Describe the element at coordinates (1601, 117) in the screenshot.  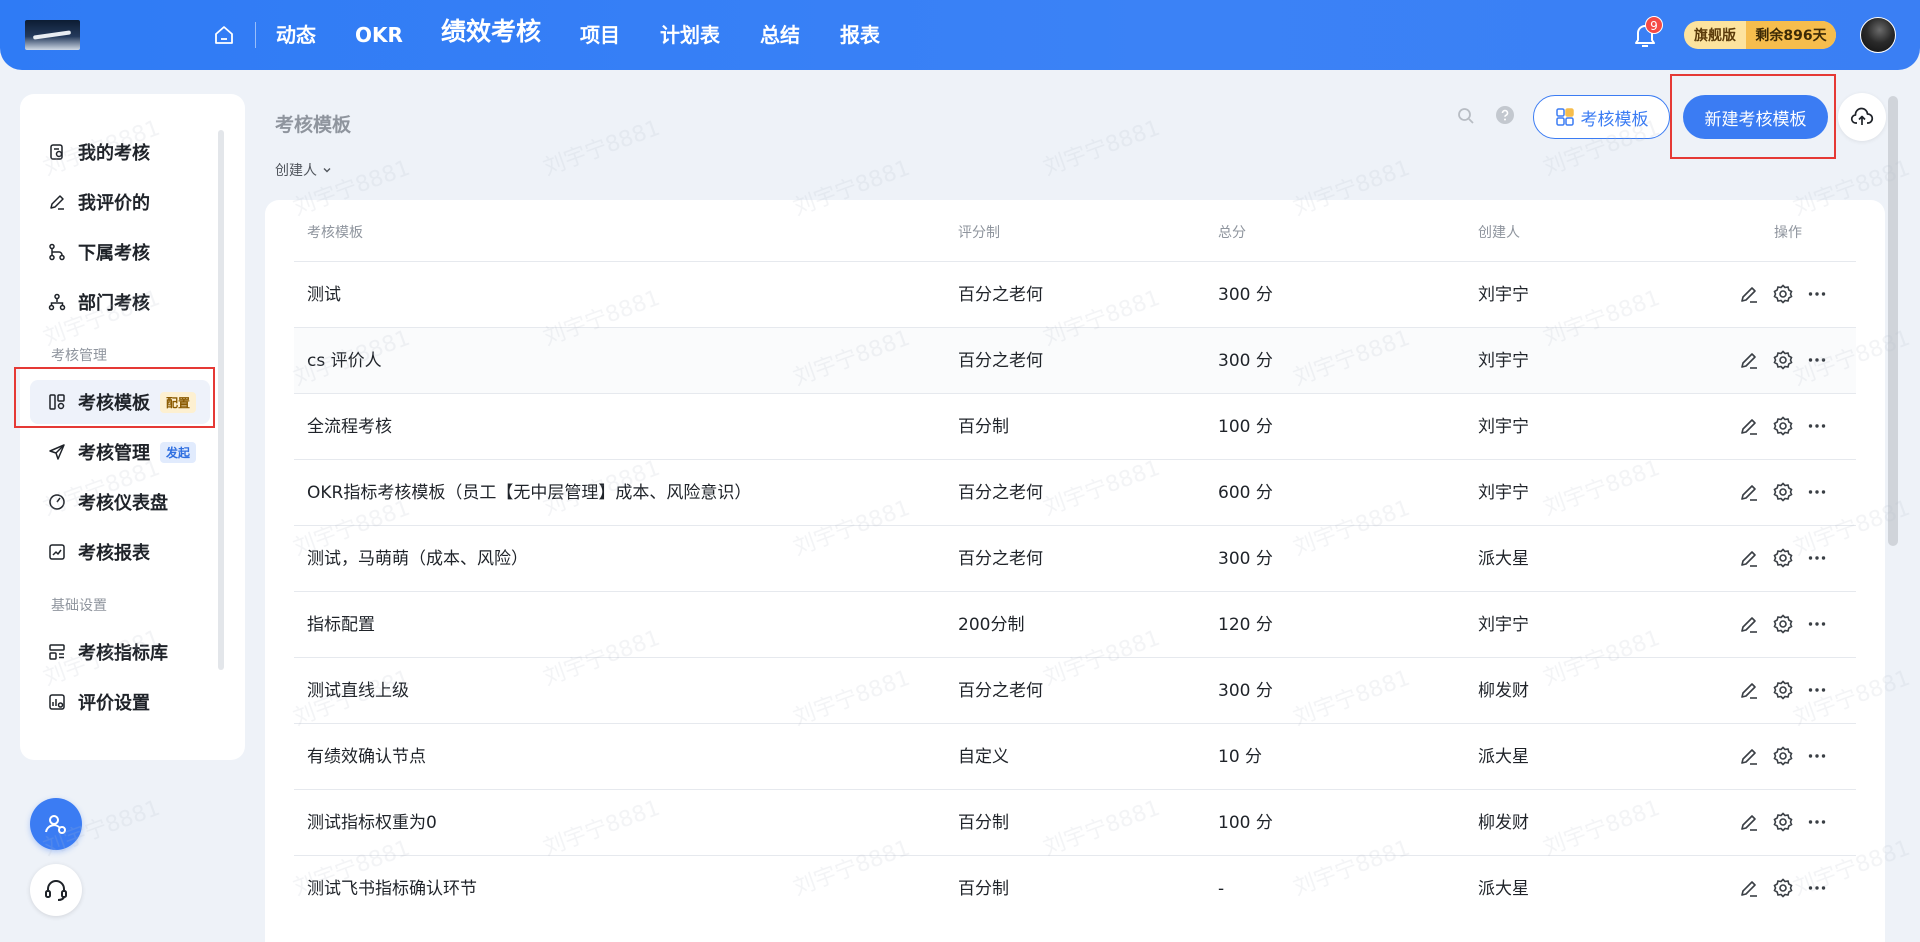
I see `template-library-button: 考核模板` at that location.